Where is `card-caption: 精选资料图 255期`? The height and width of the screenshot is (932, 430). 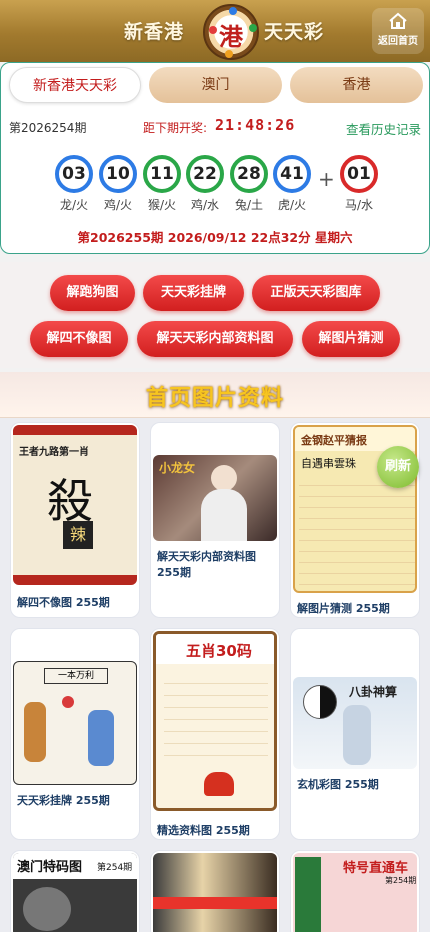
card-caption: 精选资料图 255期 is located at coordinates (203, 830).